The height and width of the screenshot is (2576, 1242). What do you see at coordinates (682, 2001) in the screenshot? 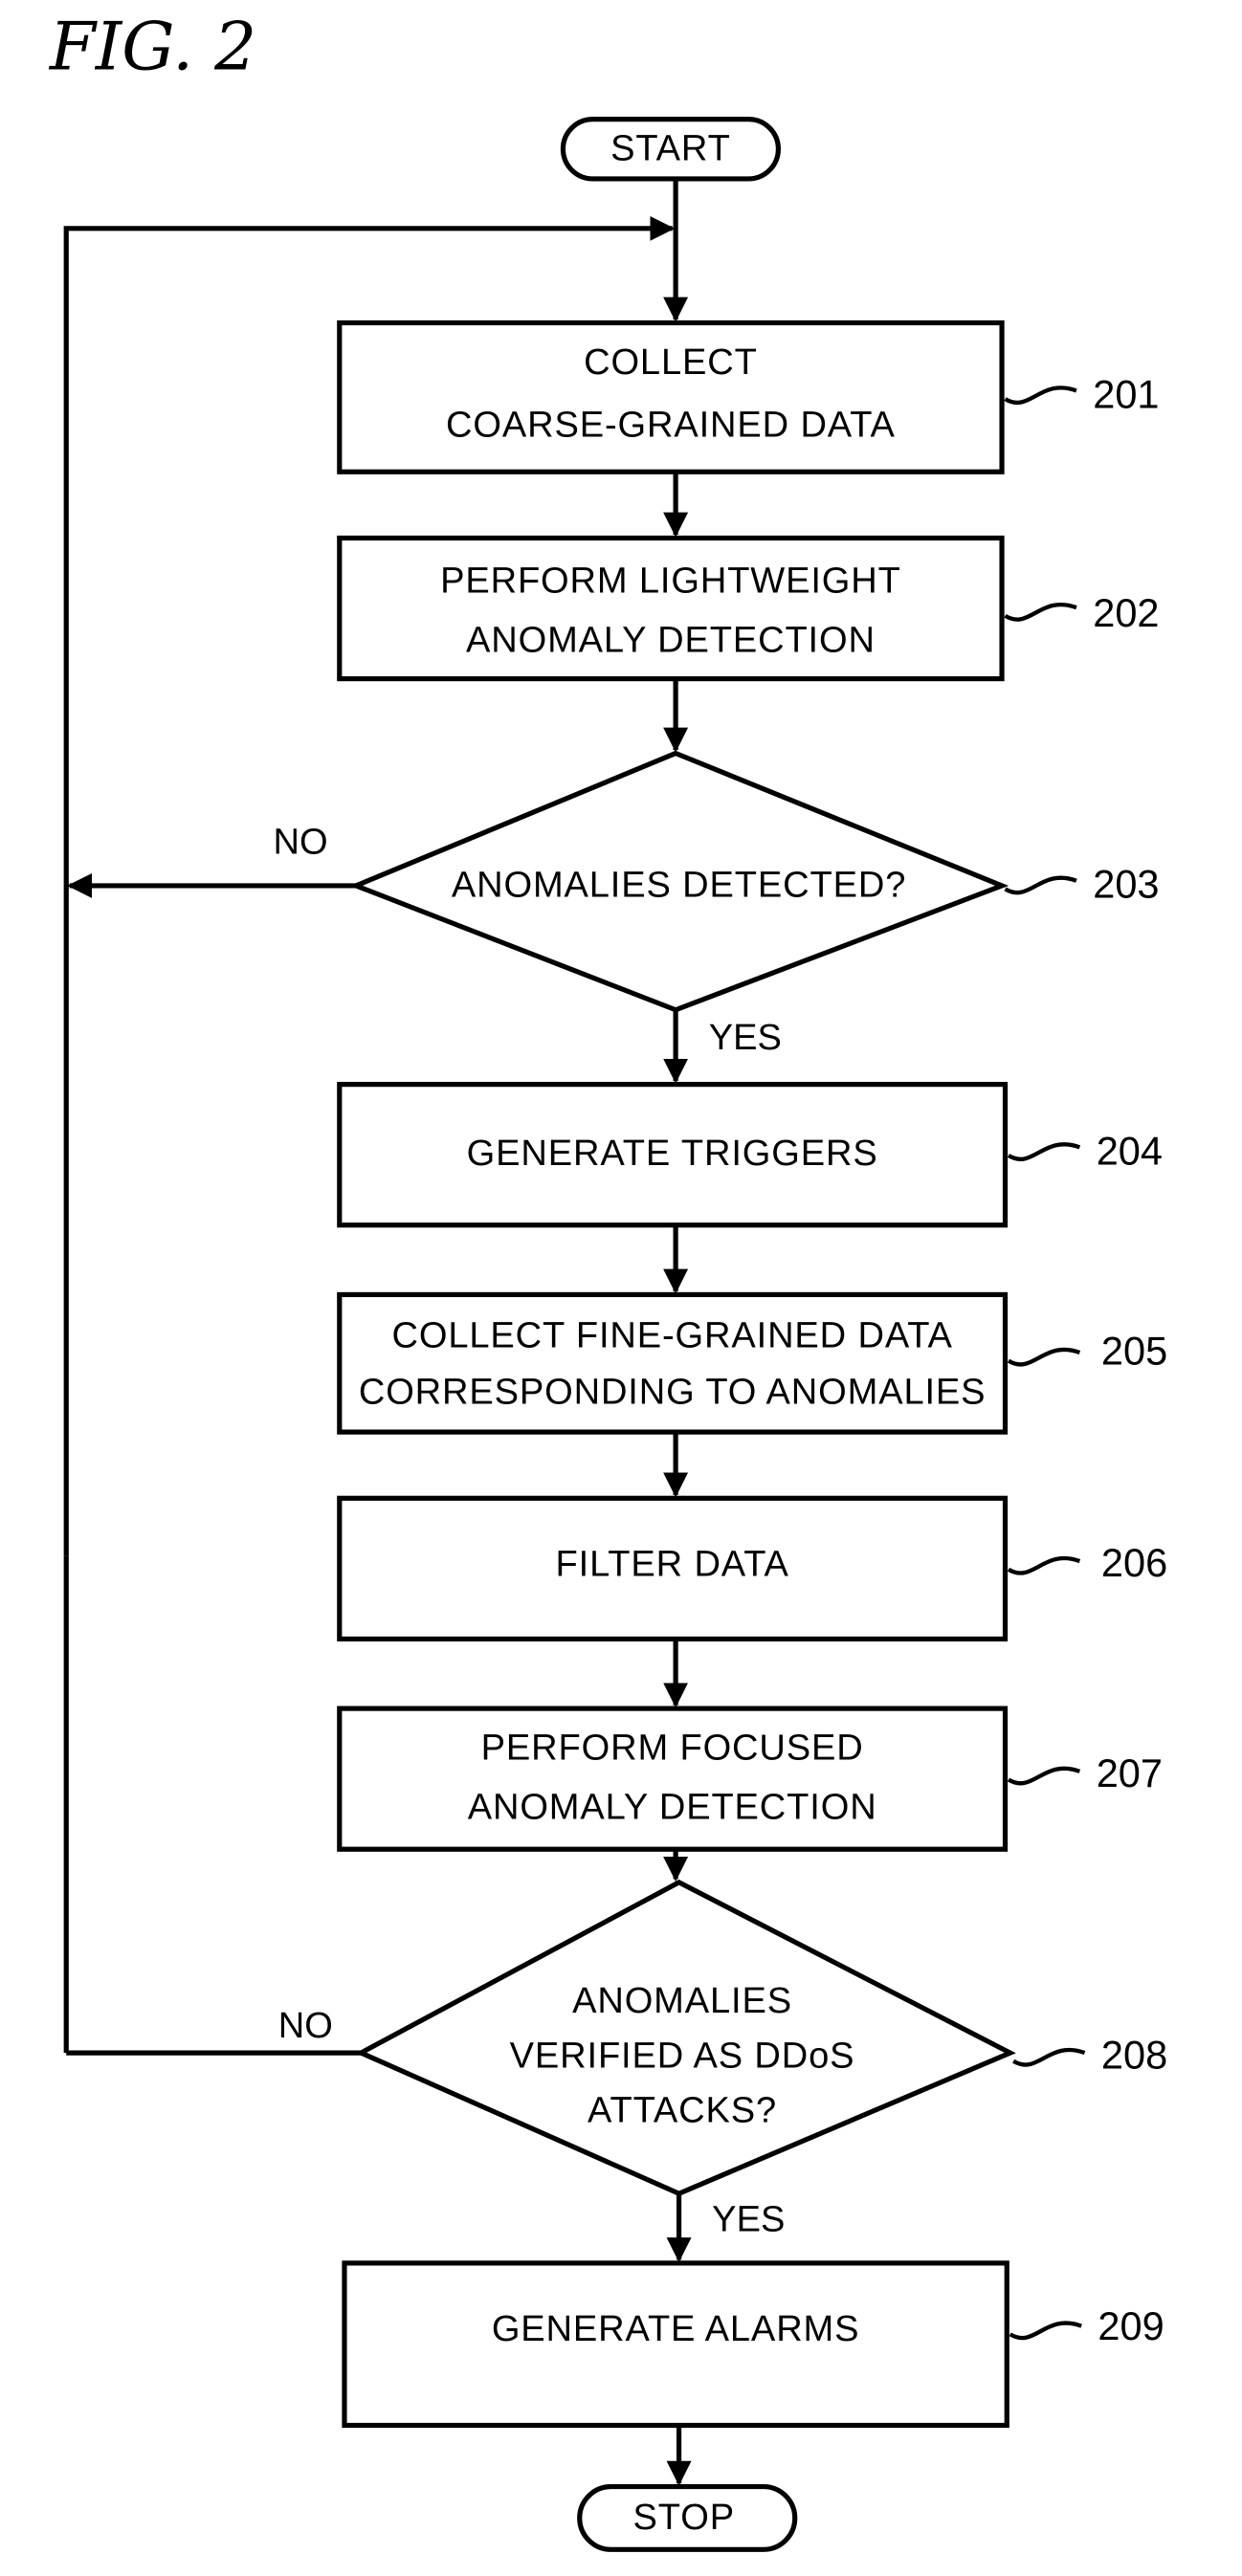
I see `step-text-line: ANOMALIES` at bounding box center [682, 2001].